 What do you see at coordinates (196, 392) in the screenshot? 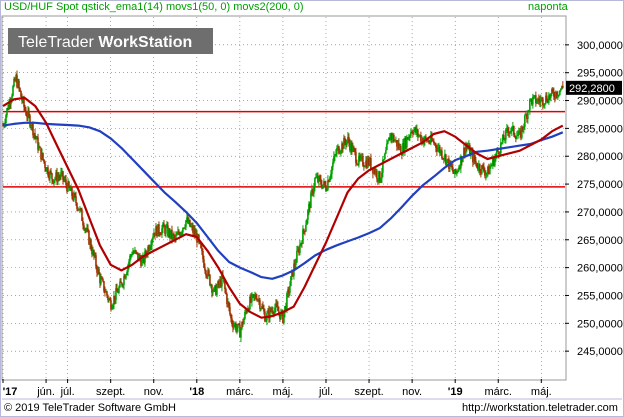
I see `x-tick-label: '18` at bounding box center [196, 392].